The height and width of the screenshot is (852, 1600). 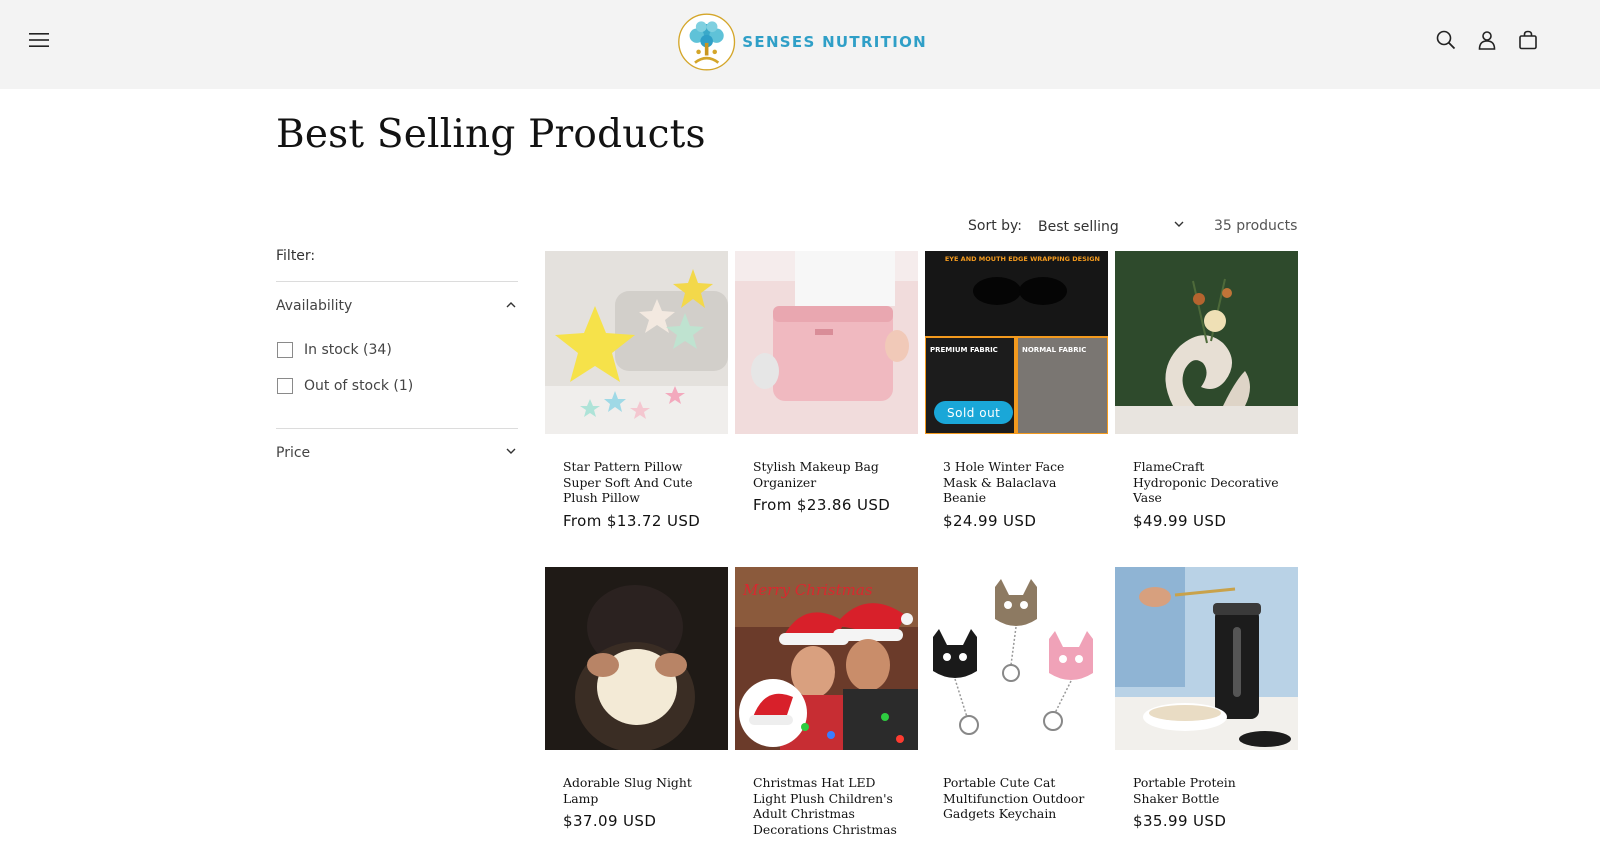 I want to click on product-image-vase, so click(x=1206, y=342).